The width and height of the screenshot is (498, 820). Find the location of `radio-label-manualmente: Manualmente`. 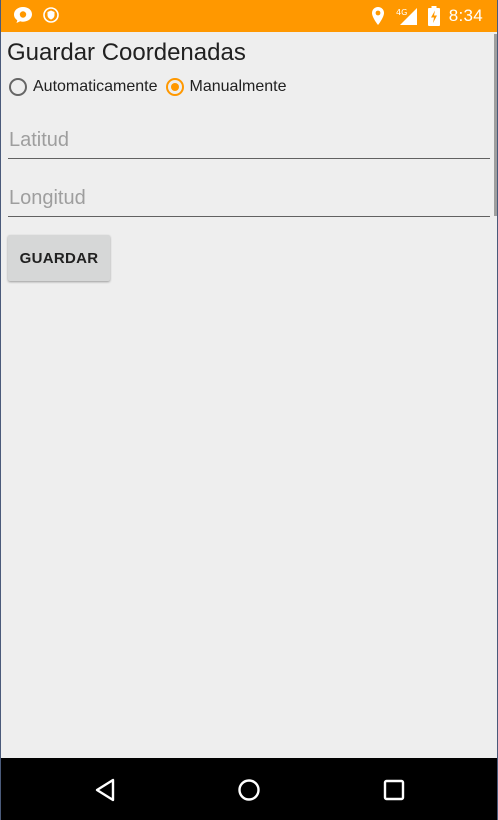

radio-label-manualmente: Manualmente is located at coordinates (238, 86).